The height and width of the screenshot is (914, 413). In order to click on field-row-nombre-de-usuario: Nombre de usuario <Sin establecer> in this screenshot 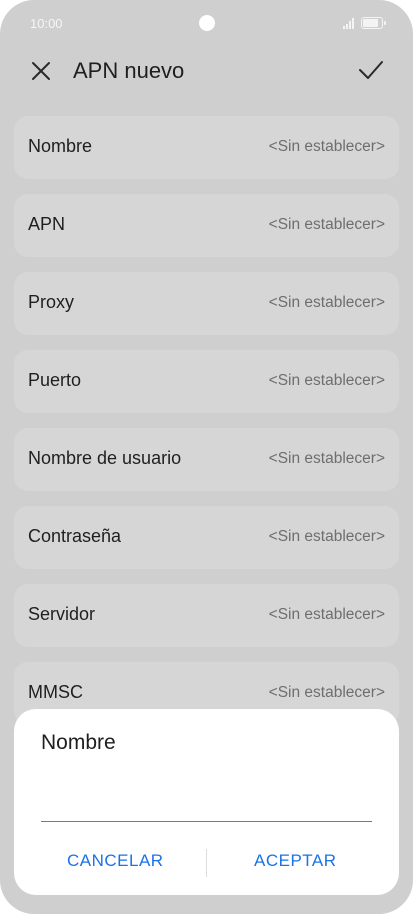, I will do `click(206, 459)`.